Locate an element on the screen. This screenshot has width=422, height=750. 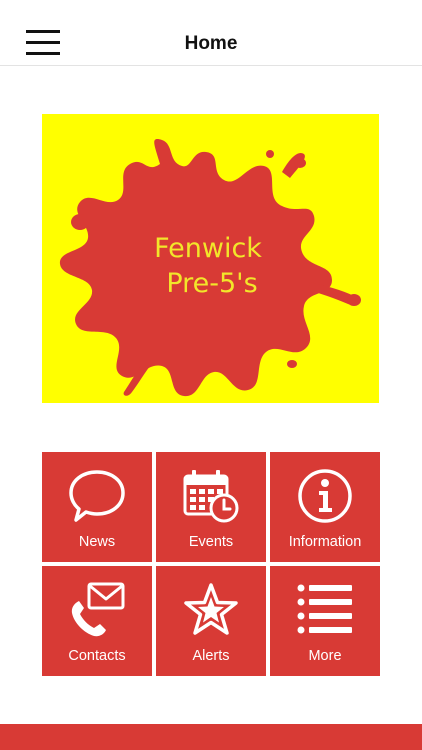
calendar-clock-icon is located at coordinates (211, 496).